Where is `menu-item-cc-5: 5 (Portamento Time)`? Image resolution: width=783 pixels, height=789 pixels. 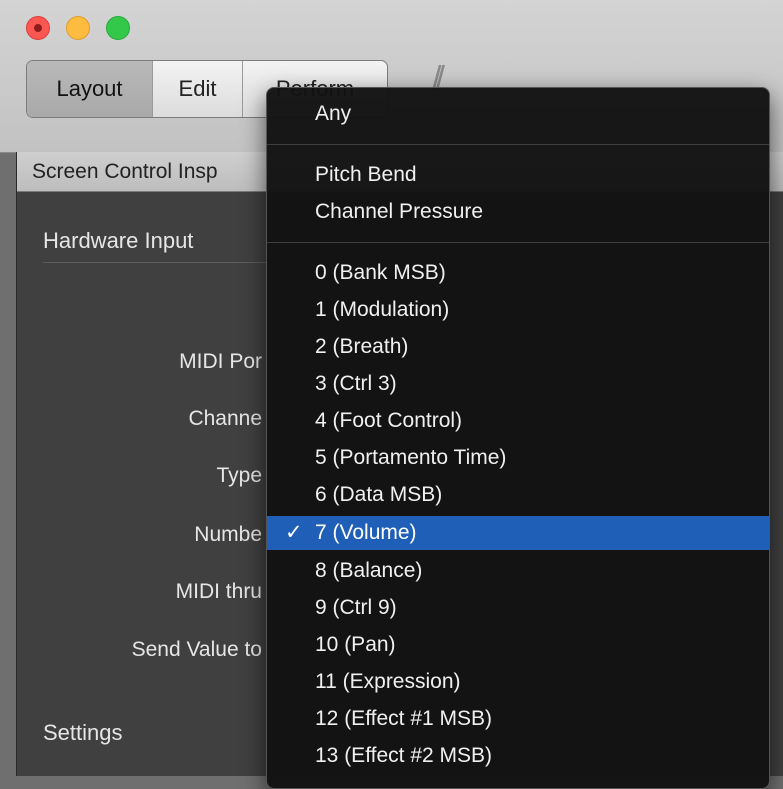
menu-item-cc-5: 5 (Portamento Time) is located at coordinates (518, 458).